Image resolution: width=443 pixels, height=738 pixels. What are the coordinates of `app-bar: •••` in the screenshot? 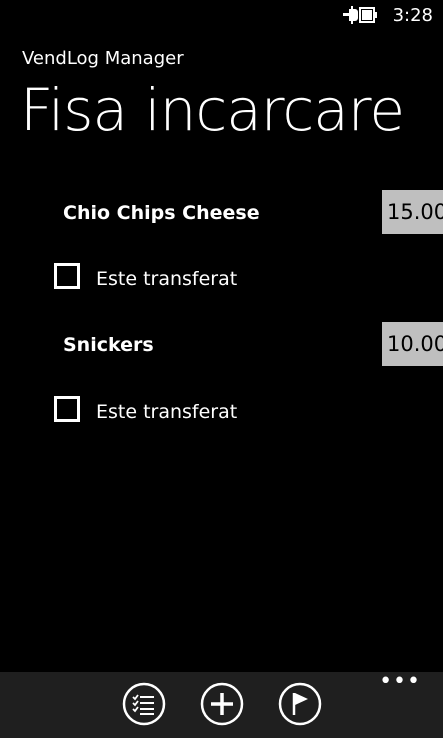 It's located at (221, 704).